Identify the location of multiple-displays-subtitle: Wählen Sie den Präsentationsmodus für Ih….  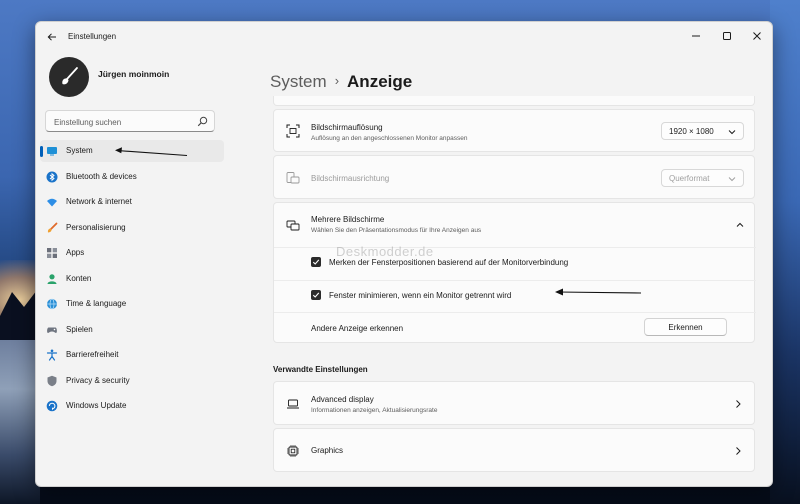
(396, 230).